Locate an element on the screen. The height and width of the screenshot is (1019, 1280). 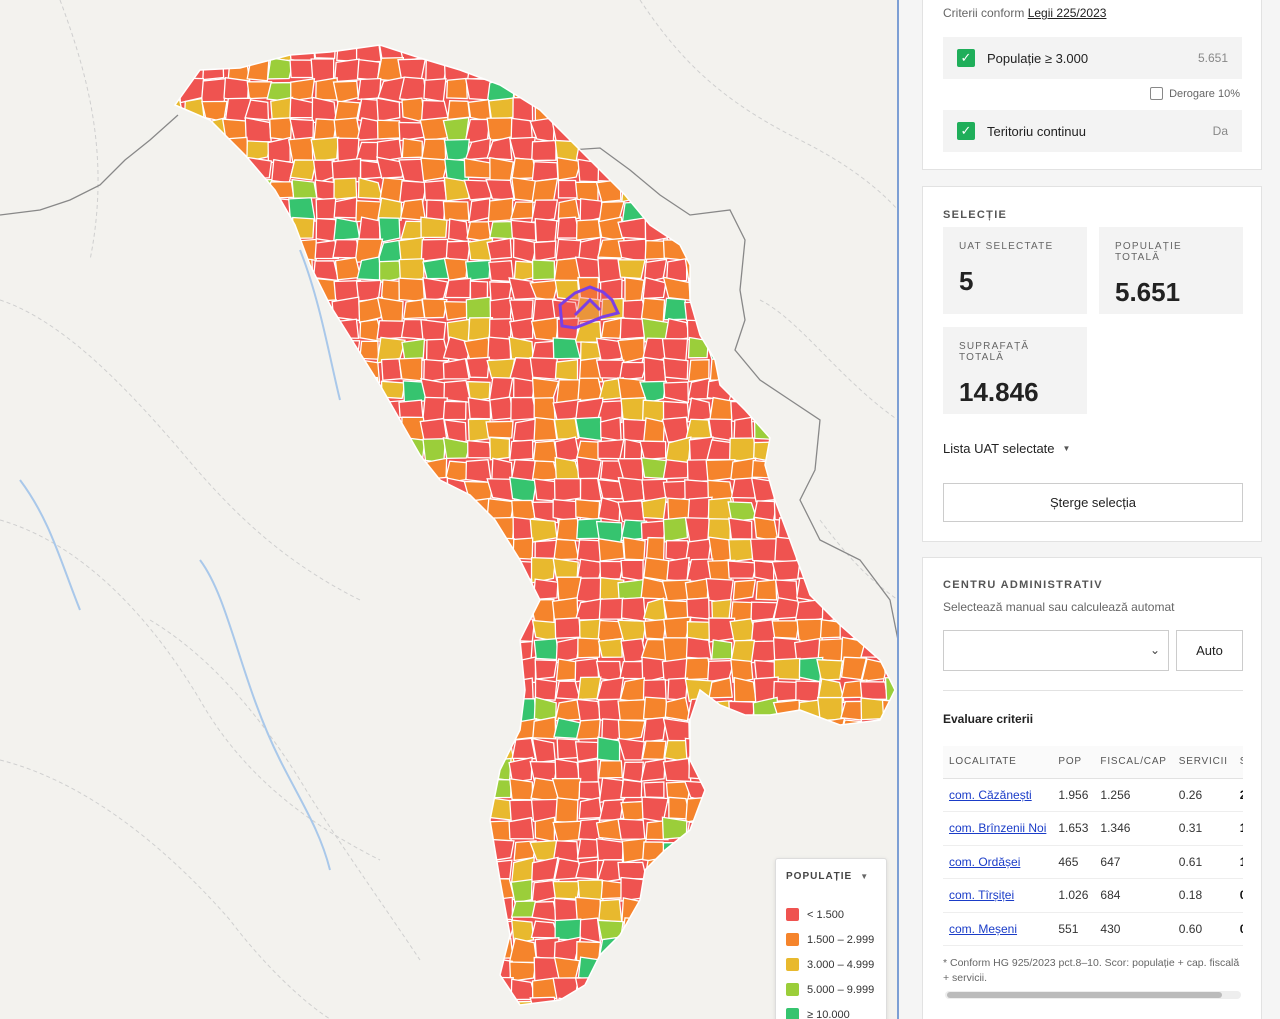
cell-localitate: com. Meșeni is located at coordinates (998, 929).